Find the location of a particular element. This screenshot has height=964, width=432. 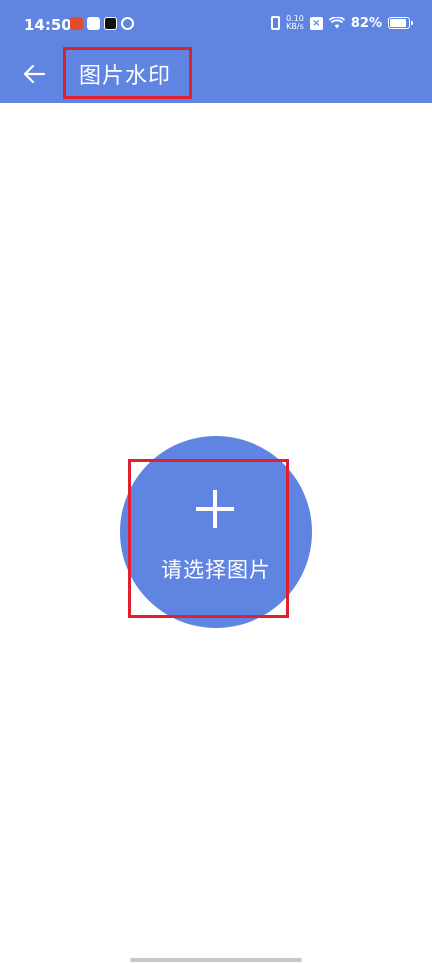

battery-percent: 82% is located at coordinates (366, 23).